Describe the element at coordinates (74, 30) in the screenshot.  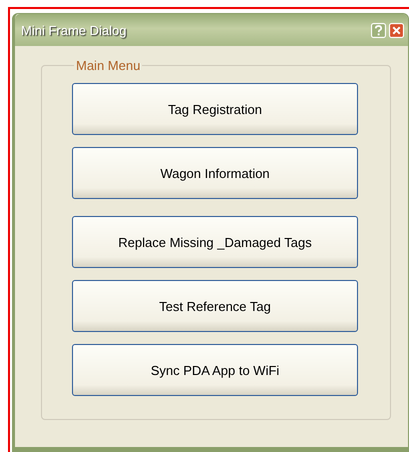
I see `window-title: Mini Frame Dialog` at that location.